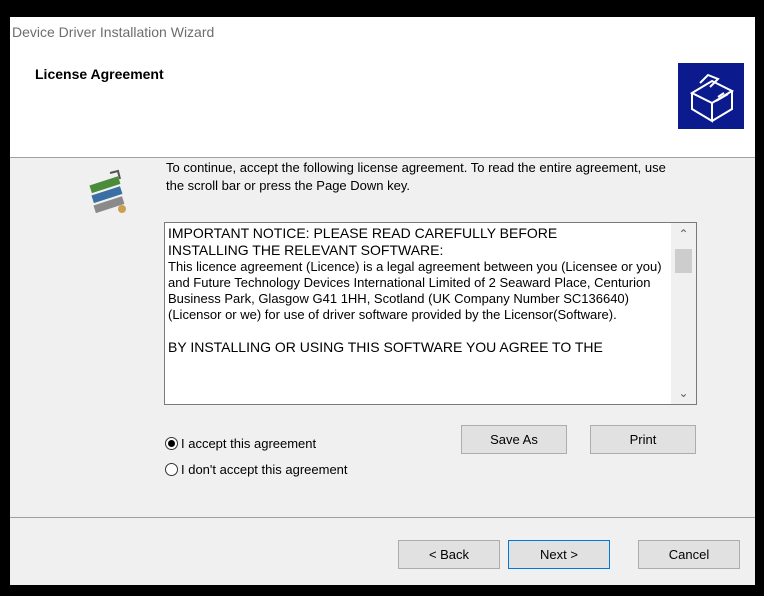  Describe the element at coordinates (99, 74) in the screenshot. I see `page-title: License Agreement` at that location.